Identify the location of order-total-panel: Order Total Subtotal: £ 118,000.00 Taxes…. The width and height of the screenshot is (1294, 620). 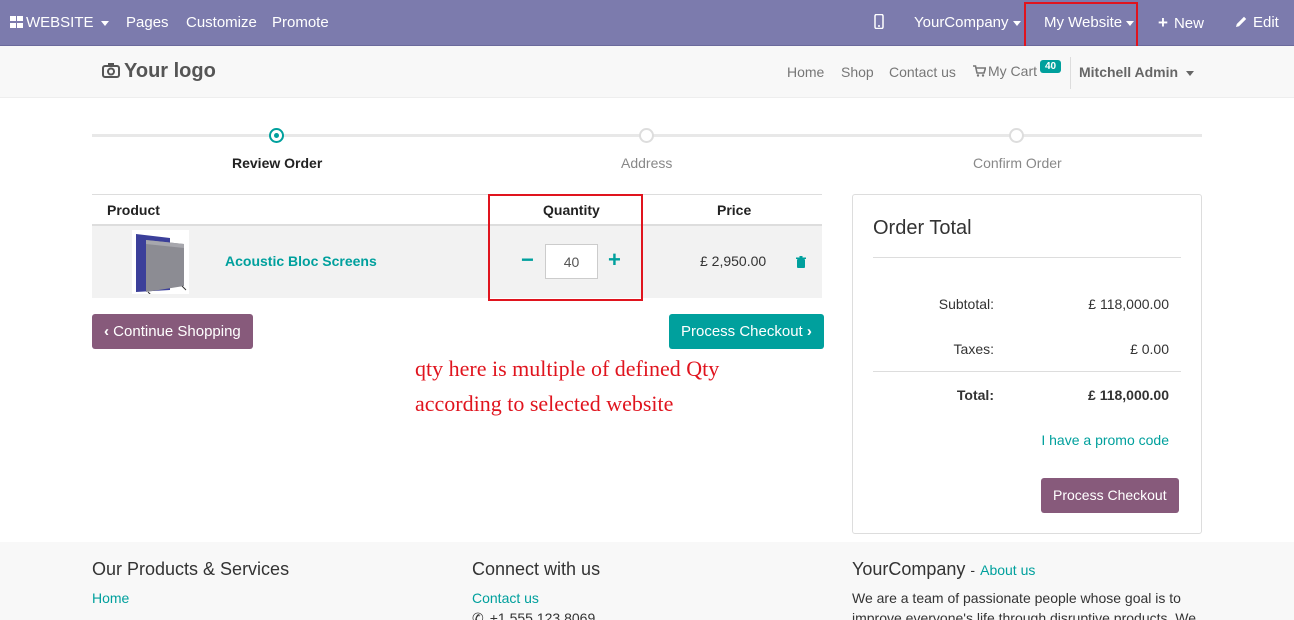
(1027, 364).